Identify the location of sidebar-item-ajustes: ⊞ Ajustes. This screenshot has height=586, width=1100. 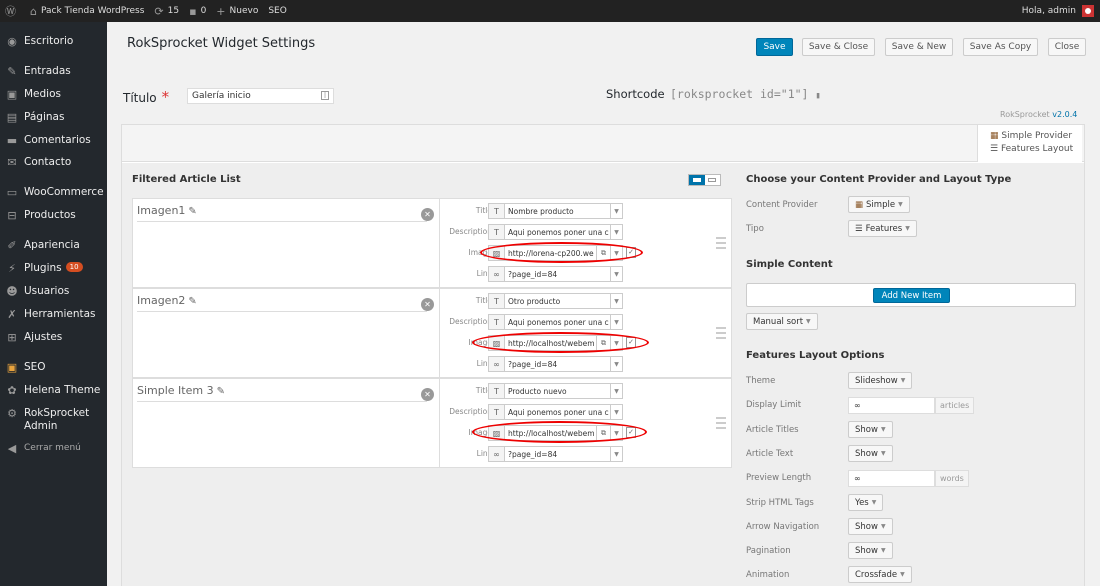
(53, 338).